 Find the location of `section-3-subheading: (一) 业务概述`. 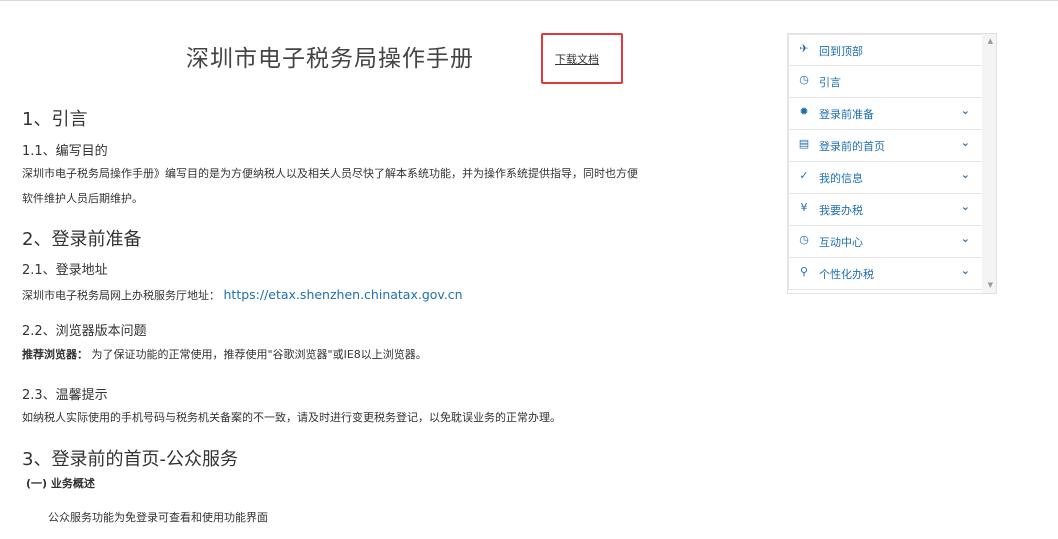

section-3-subheading: (一) 业务概述 is located at coordinates (60, 483).